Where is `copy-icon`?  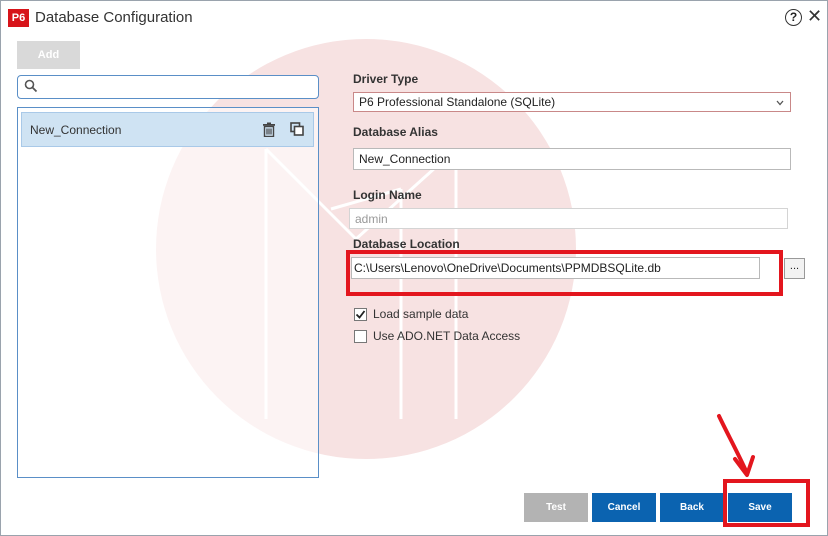
copy-icon is located at coordinates (297, 129).